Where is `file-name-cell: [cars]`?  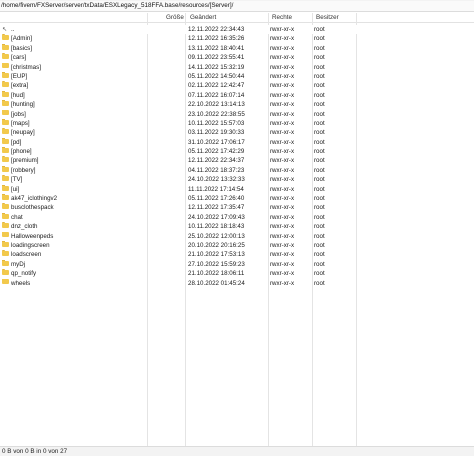
file-name-cell: [cars] is located at coordinates (82, 57).